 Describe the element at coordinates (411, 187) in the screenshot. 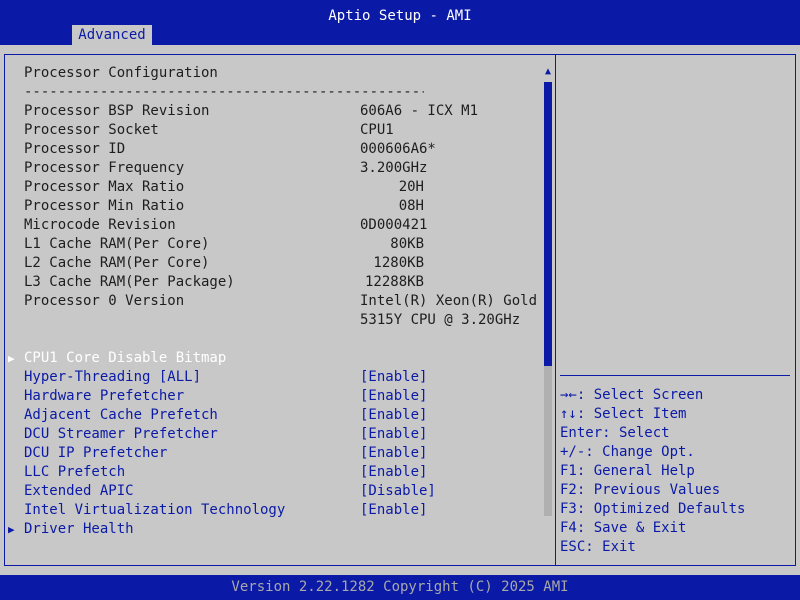

I see `info-value-max-ratio: 20H` at that location.